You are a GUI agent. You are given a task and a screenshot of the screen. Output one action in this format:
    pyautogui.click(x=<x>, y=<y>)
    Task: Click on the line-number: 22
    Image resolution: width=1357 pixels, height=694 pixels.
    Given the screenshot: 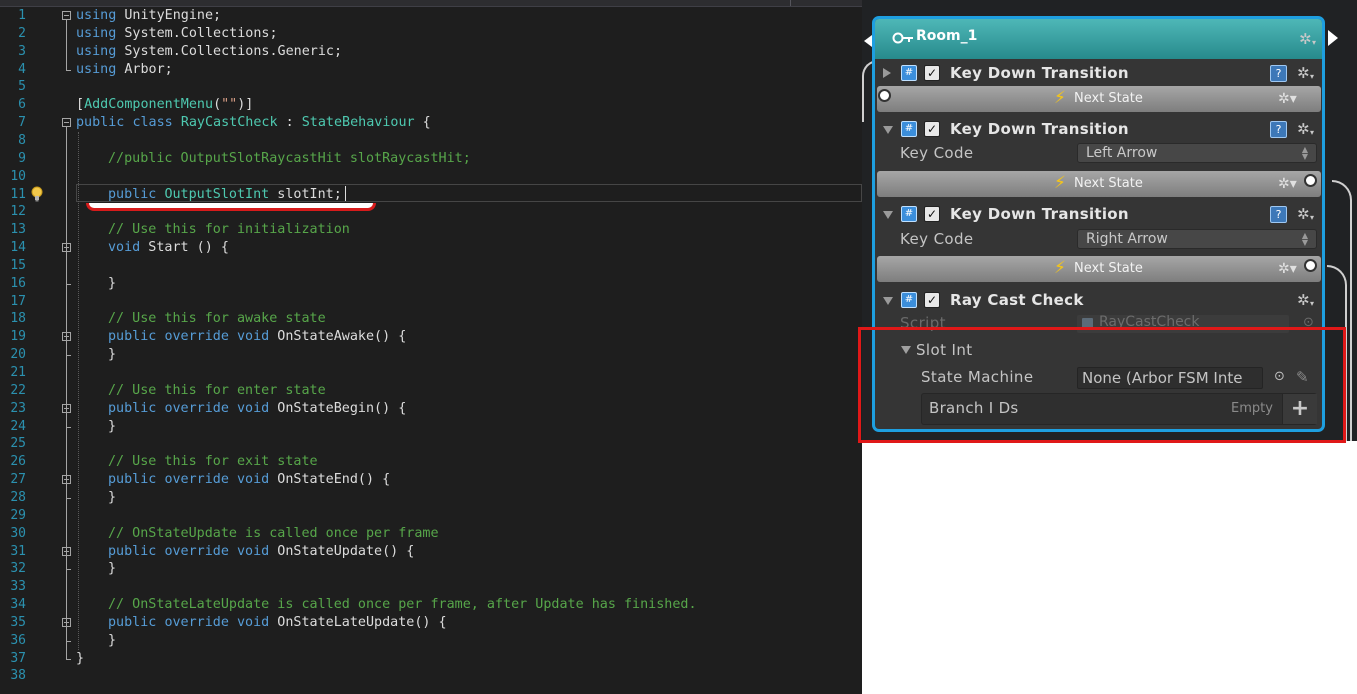 What is the action you would take?
    pyautogui.click(x=18, y=390)
    